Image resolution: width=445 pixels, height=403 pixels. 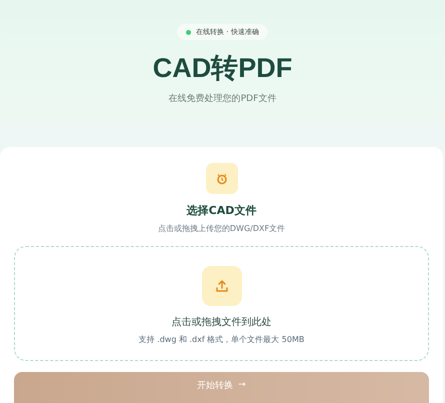 I want to click on drop-title: 点击或拖拽文件到此处, so click(x=222, y=323).